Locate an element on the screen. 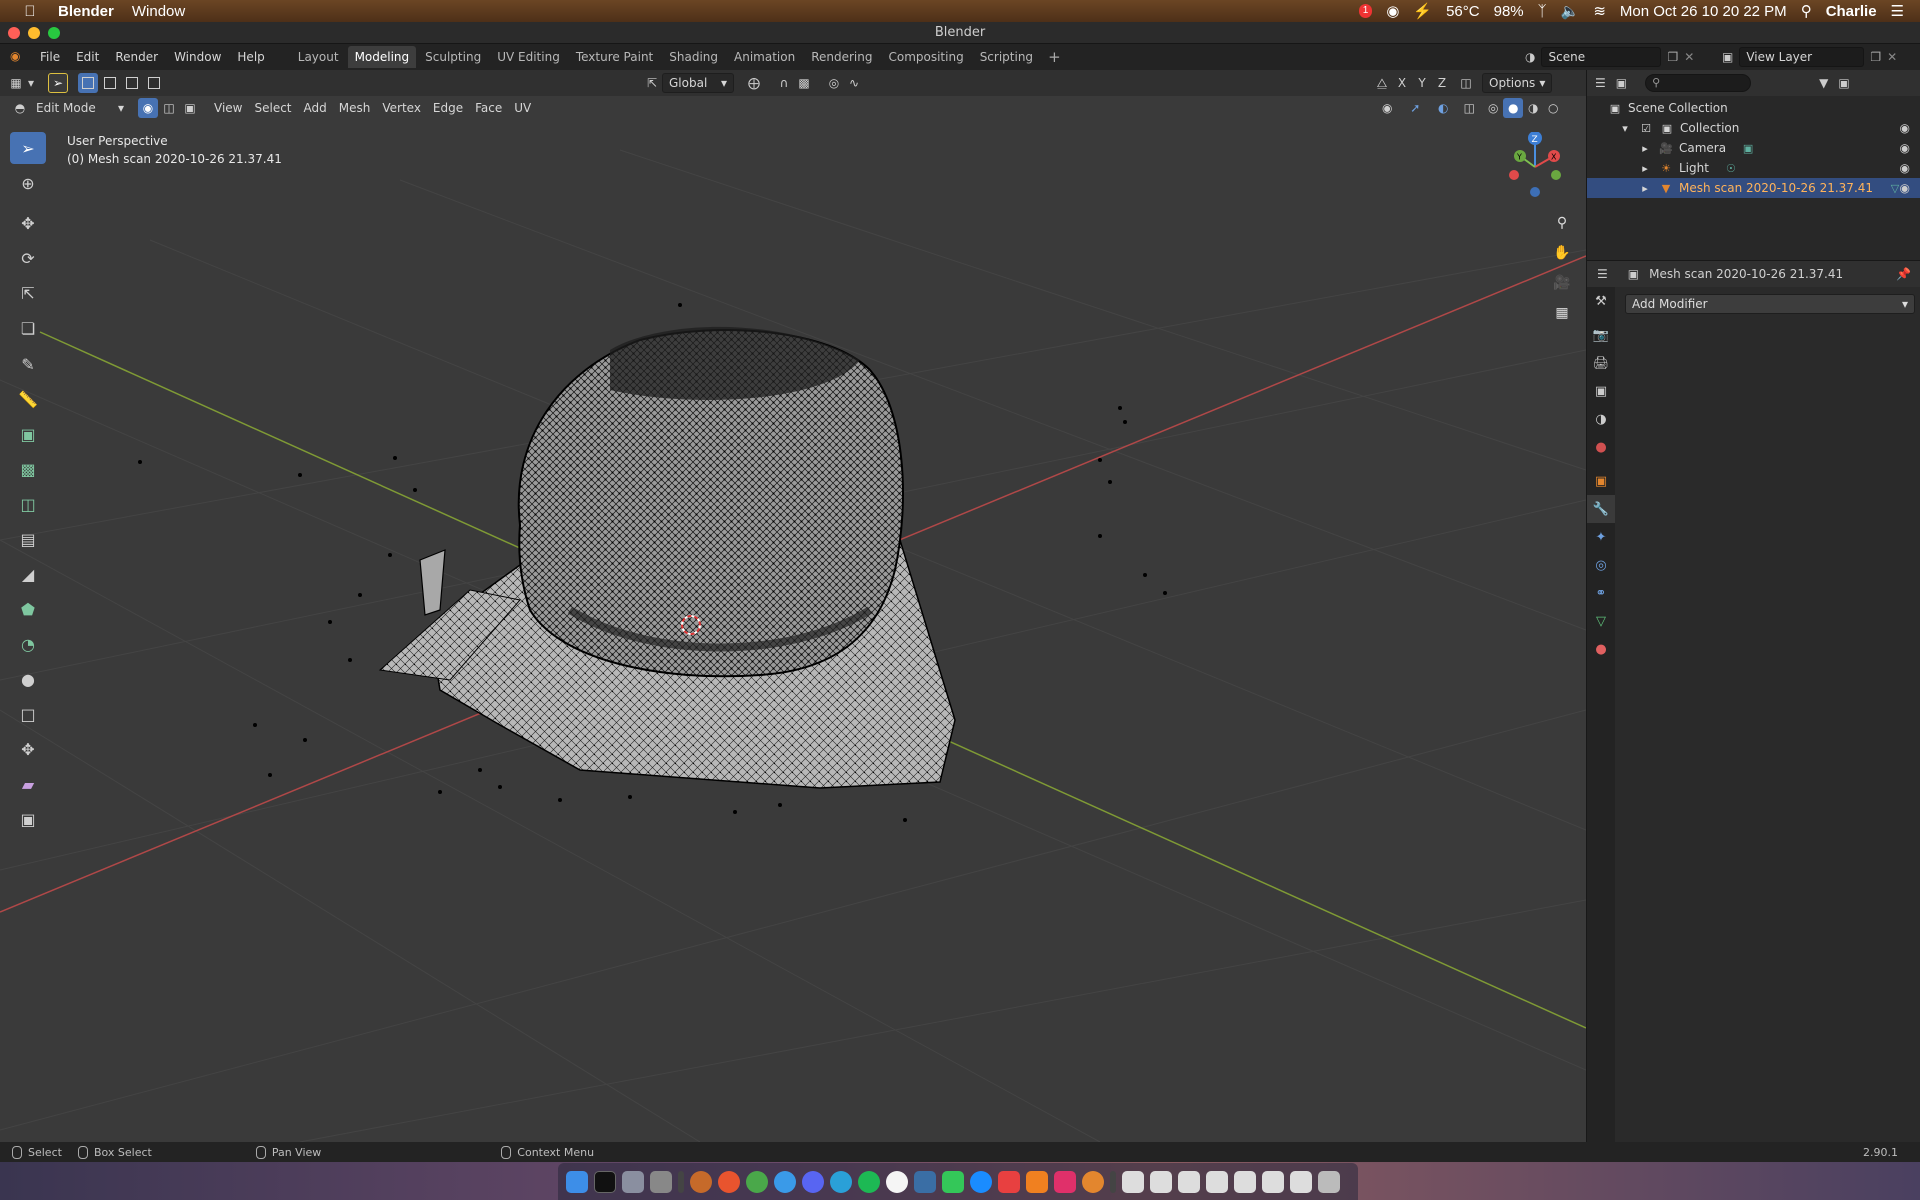 The image size is (1920, 1200). perspective-toggle-icon: ▦ is located at coordinates (1562, 313).